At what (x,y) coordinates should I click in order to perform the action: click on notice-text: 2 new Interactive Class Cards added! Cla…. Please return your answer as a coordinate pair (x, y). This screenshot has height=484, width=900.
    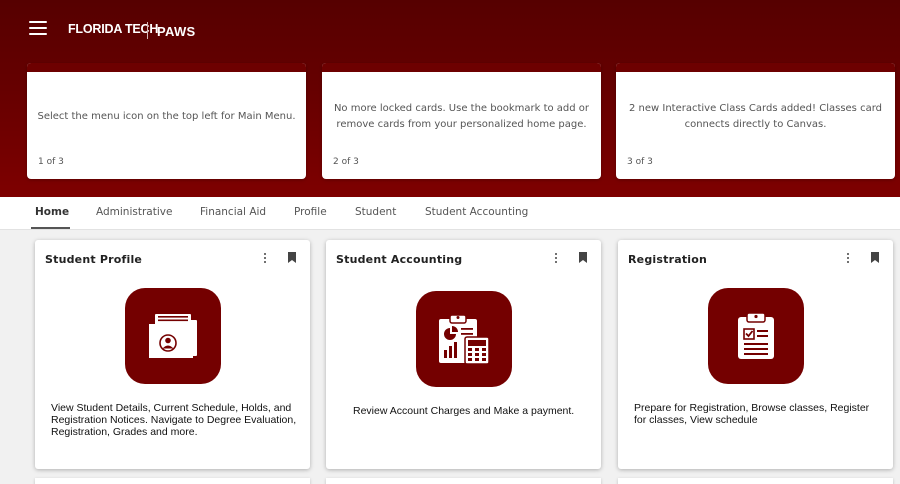
    Looking at the image, I should click on (755, 116).